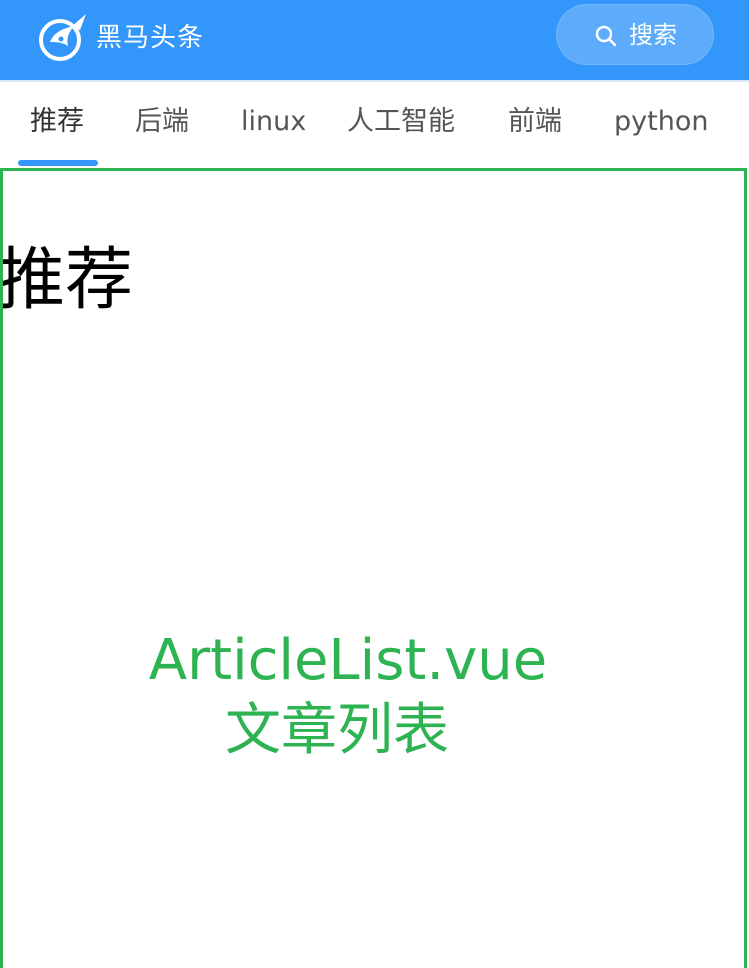 This screenshot has height=968, width=749. What do you see at coordinates (337, 730) in the screenshot?
I see `component-description-label: 文章列表` at bounding box center [337, 730].